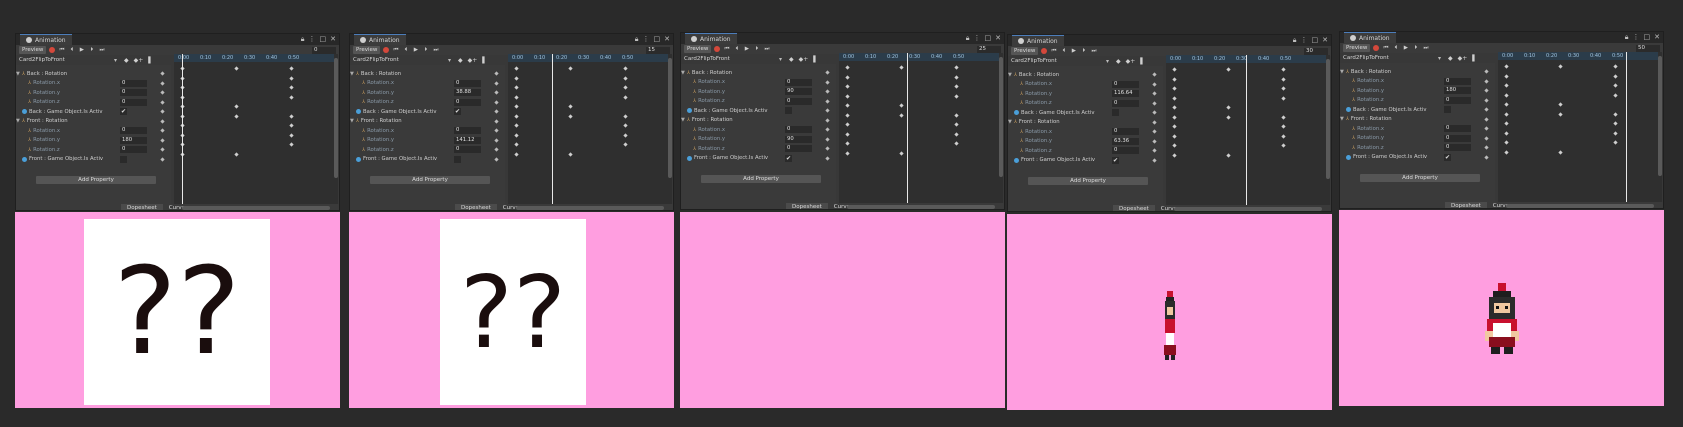 The height and width of the screenshot is (427, 1683). I want to click on maximize-icon: □, so click(1315, 40).